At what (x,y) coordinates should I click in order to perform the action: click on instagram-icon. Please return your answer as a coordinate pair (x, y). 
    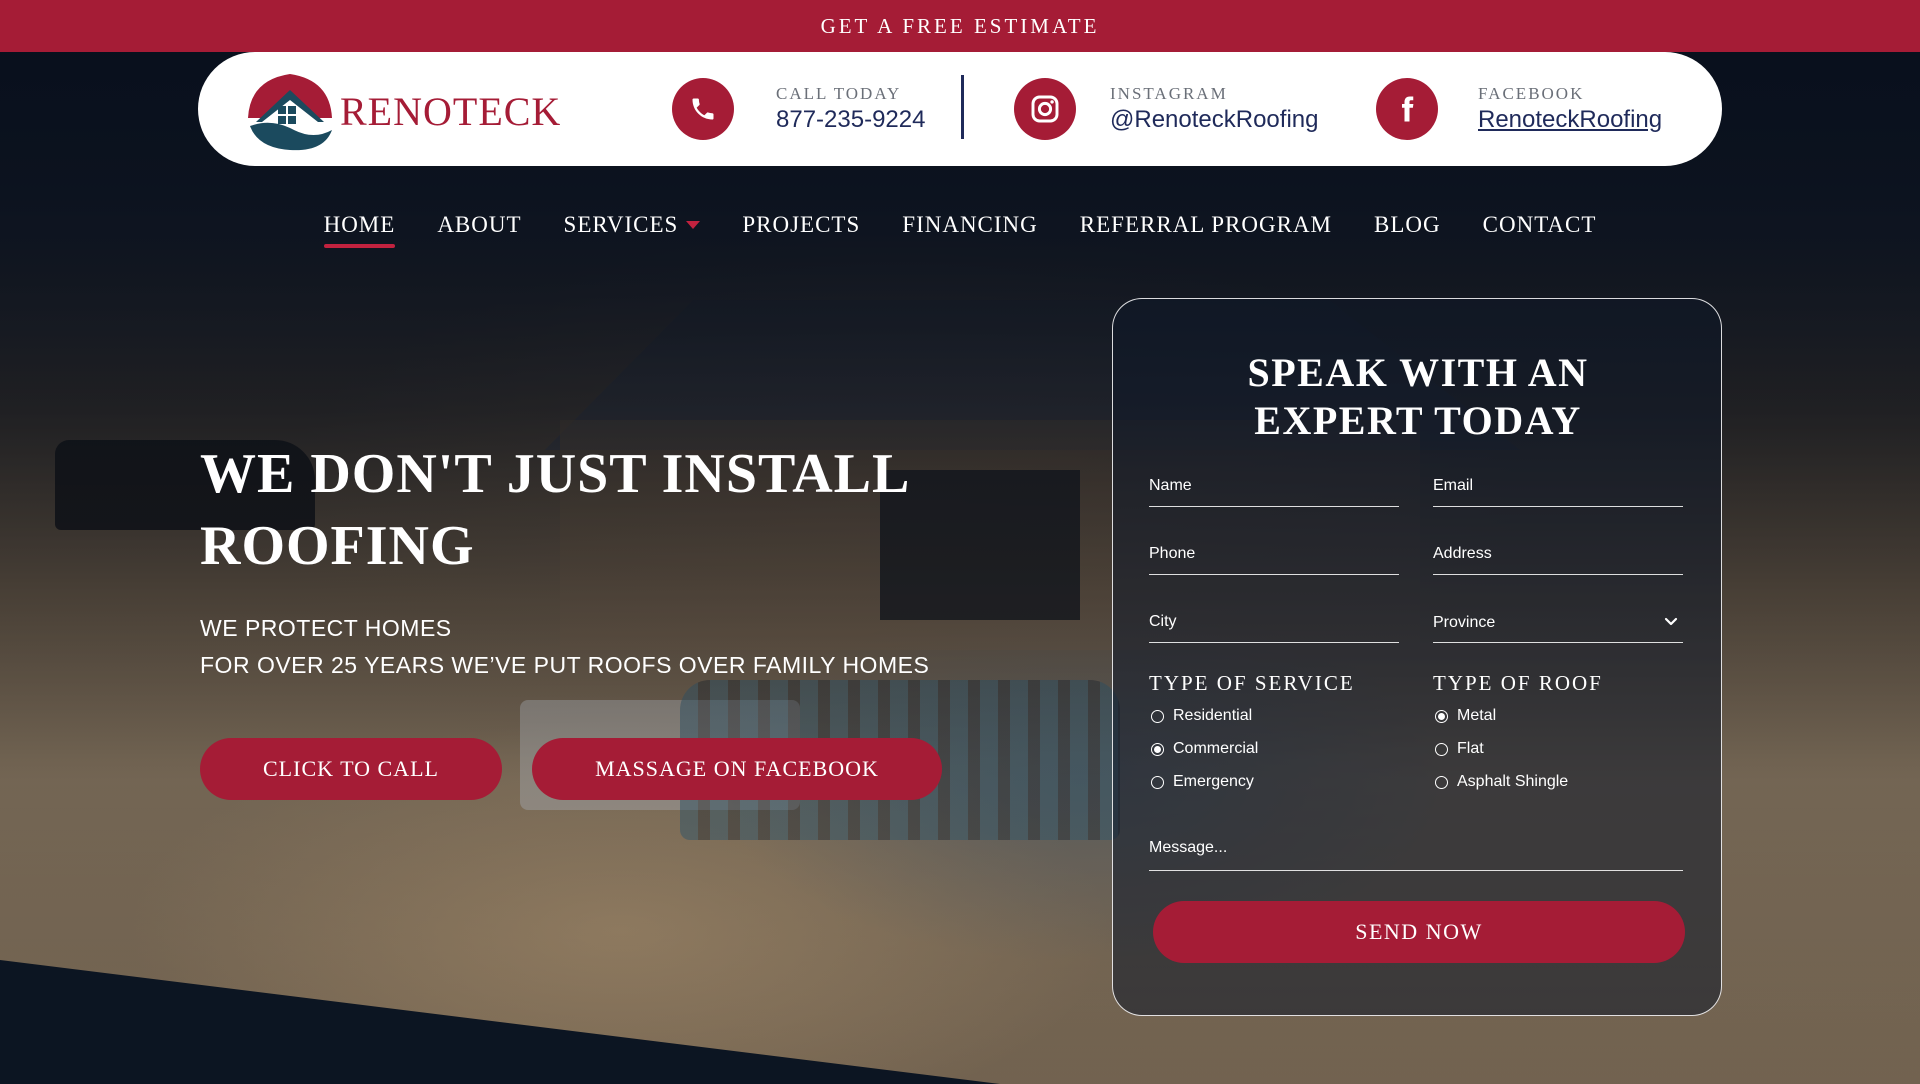
    Looking at the image, I should click on (1045, 109).